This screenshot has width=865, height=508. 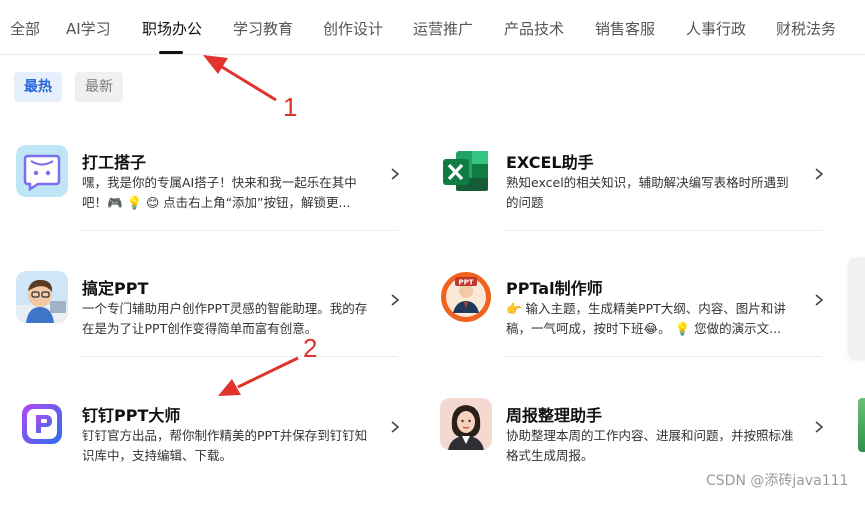 What do you see at coordinates (263, 28) in the screenshot?
I see `tab-education: 学习教育` at bounding box center [263, 28].